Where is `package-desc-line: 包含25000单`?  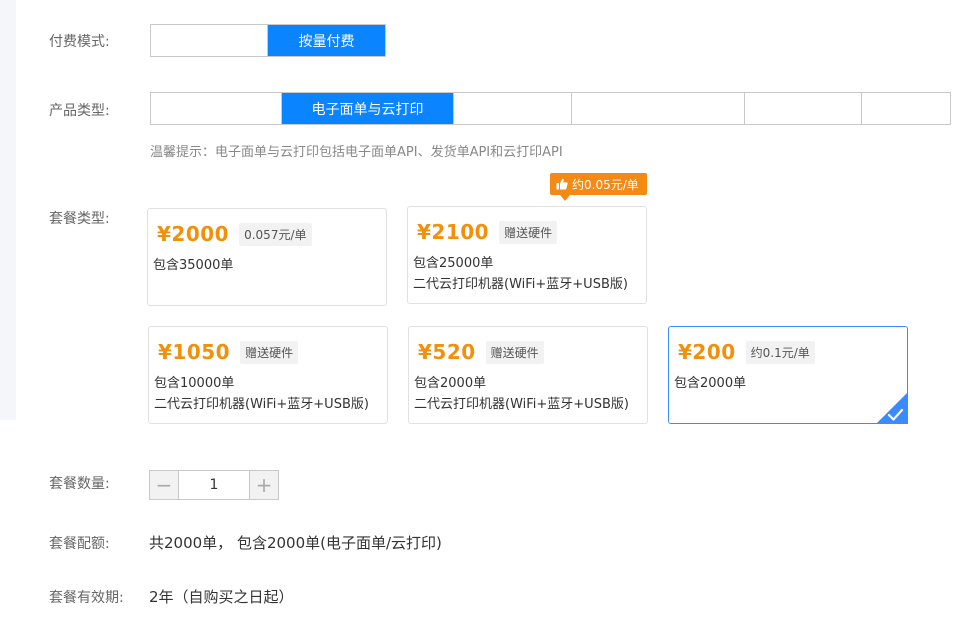
package-desc-line: 包含25000单 is located at coordinates (453, 263).